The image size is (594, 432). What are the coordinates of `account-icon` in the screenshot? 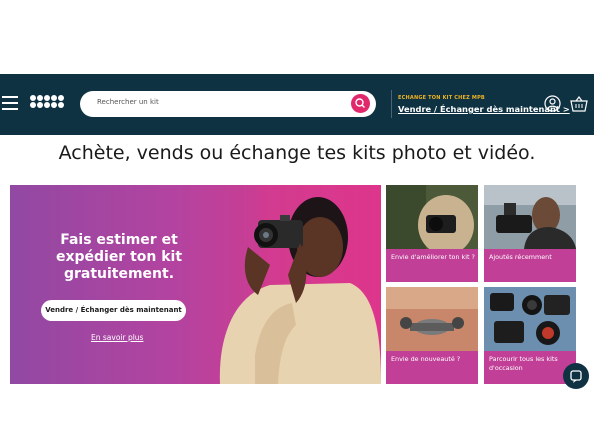 It's located at (552, 103).